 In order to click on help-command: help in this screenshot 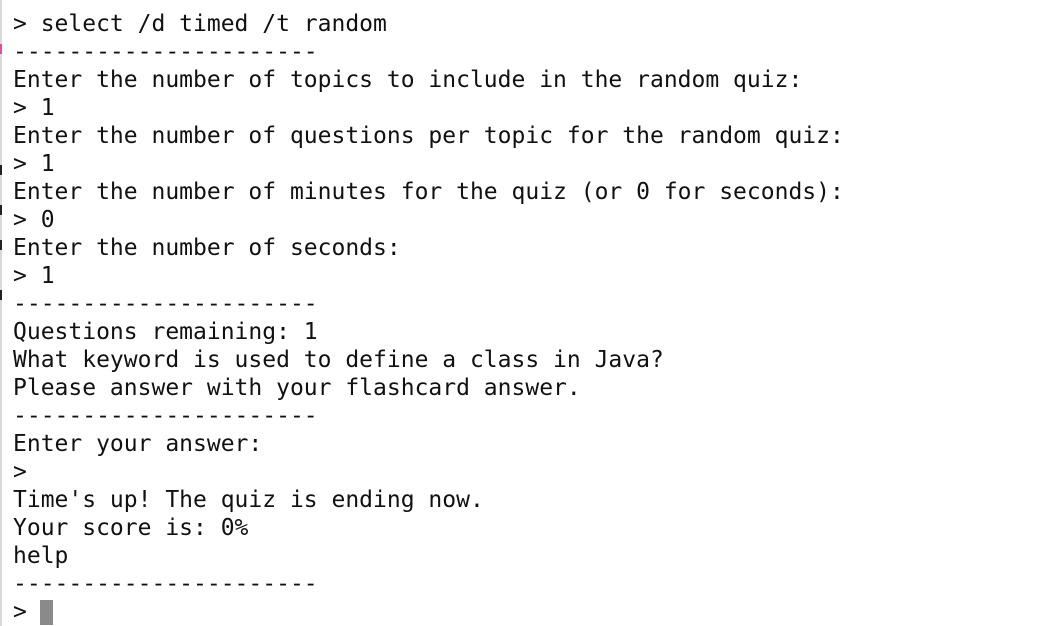, I will do `click(41, 556)`.